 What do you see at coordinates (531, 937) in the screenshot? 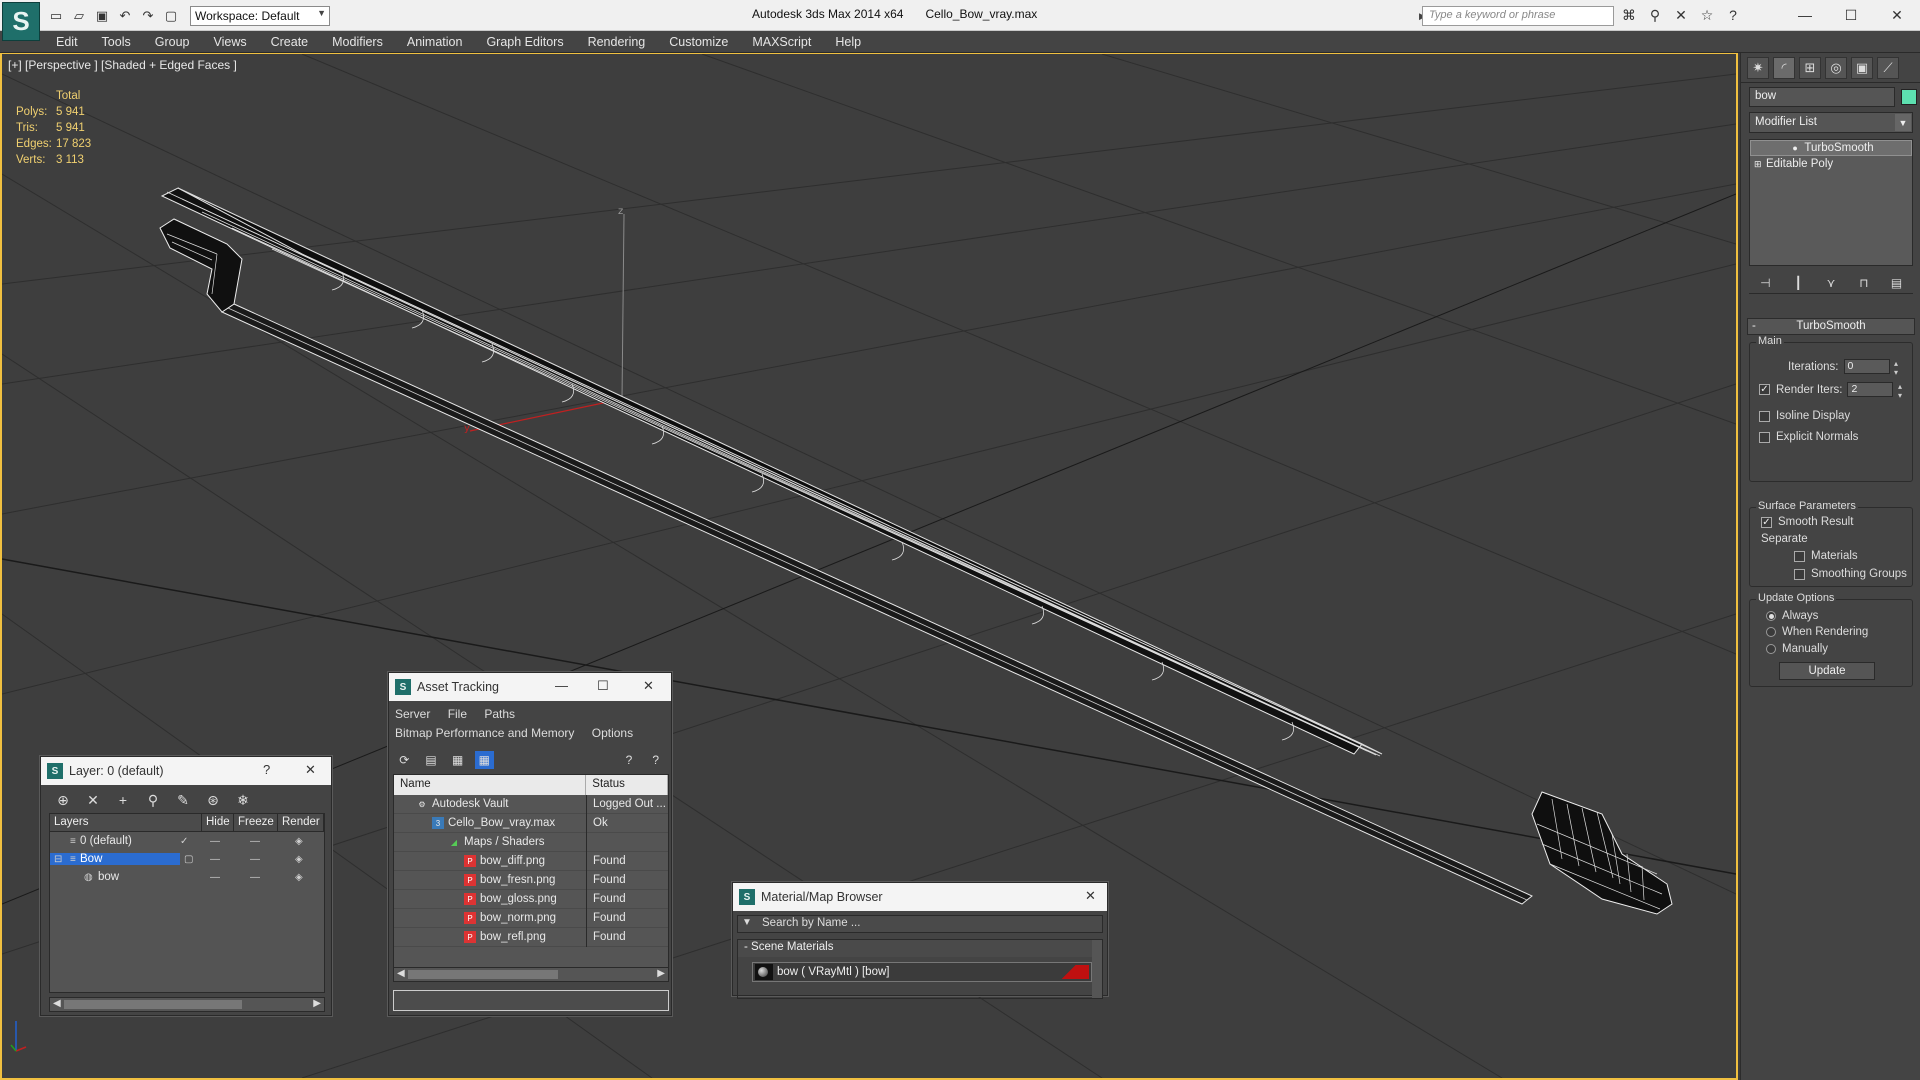
I see `asset-row: Pbow_refl.png Found` at bounding box center [531, 937].